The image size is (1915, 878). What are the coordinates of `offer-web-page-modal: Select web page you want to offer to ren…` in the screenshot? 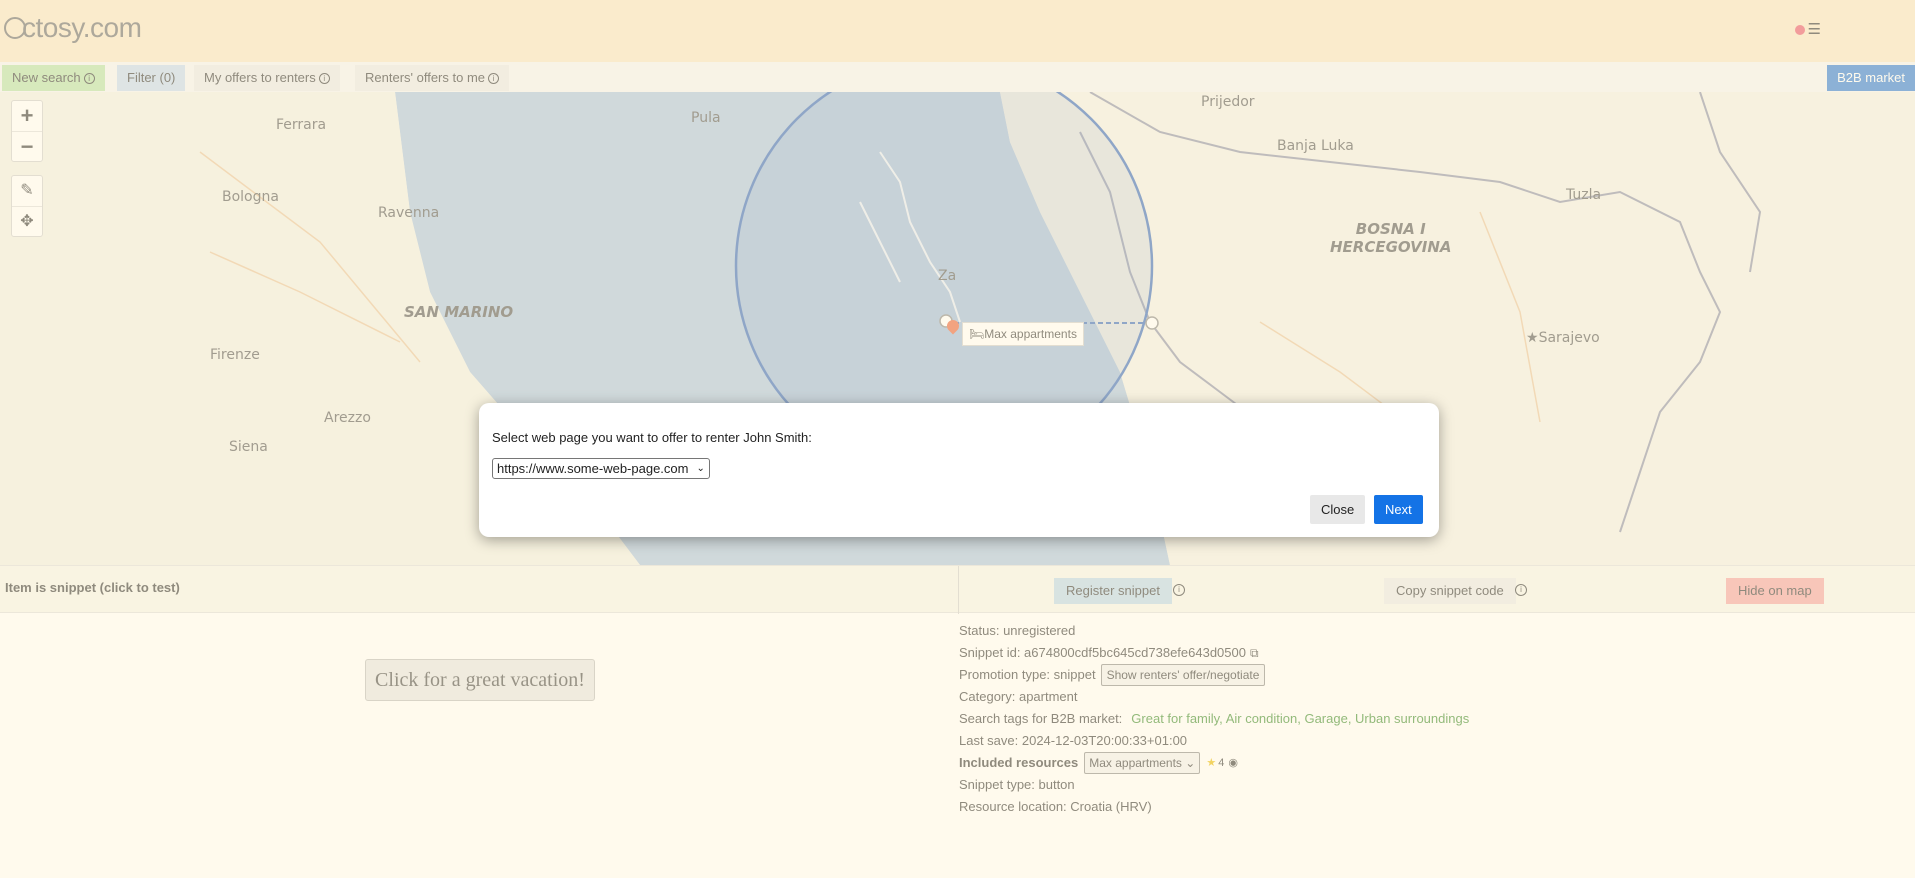 It's located at (959, 470).